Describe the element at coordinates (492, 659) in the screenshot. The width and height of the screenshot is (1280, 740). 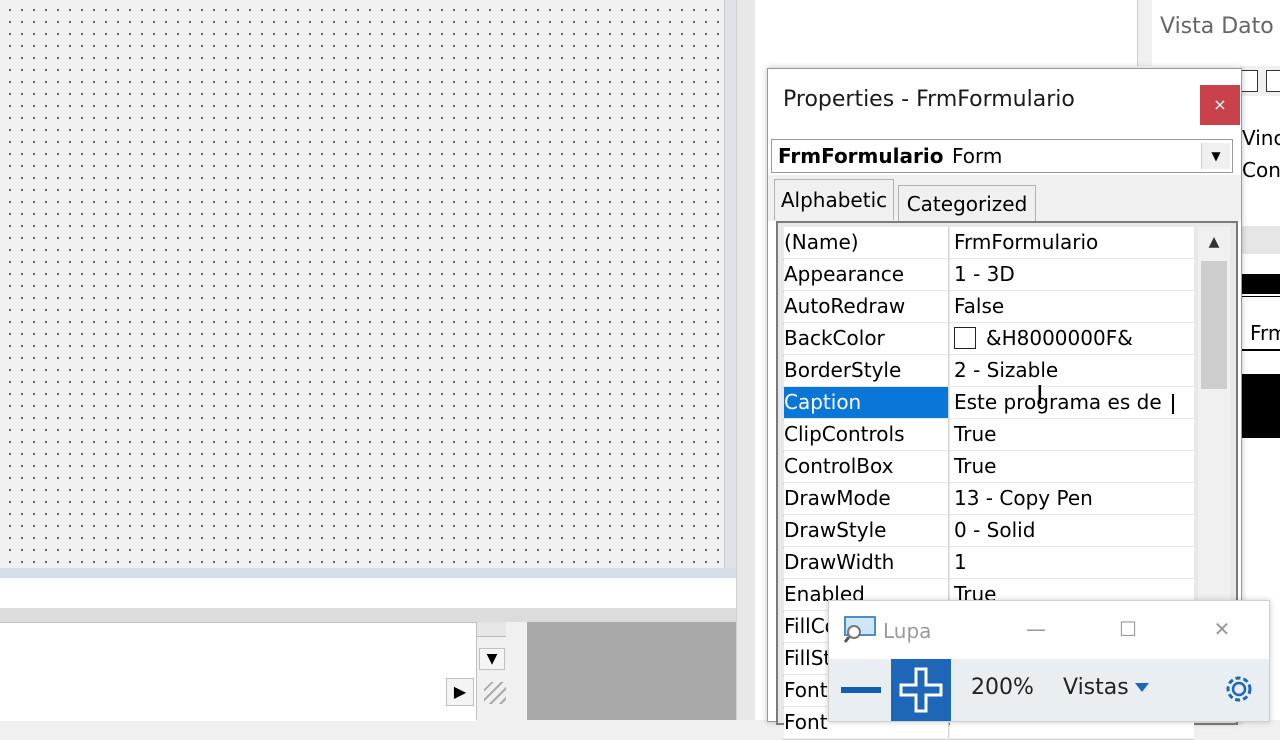
I see `scroll-down-arrow-icon: ▼` at that location.